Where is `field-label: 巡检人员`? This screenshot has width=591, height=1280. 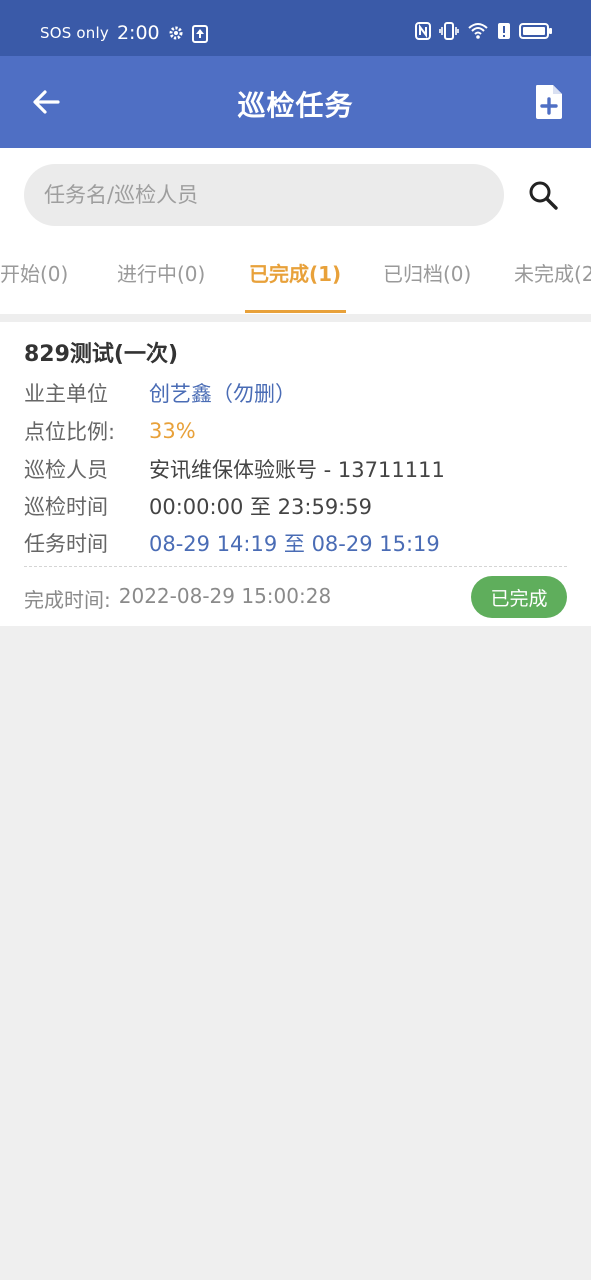
field-label: 巡检人员 is located at coordinates (66, 470).